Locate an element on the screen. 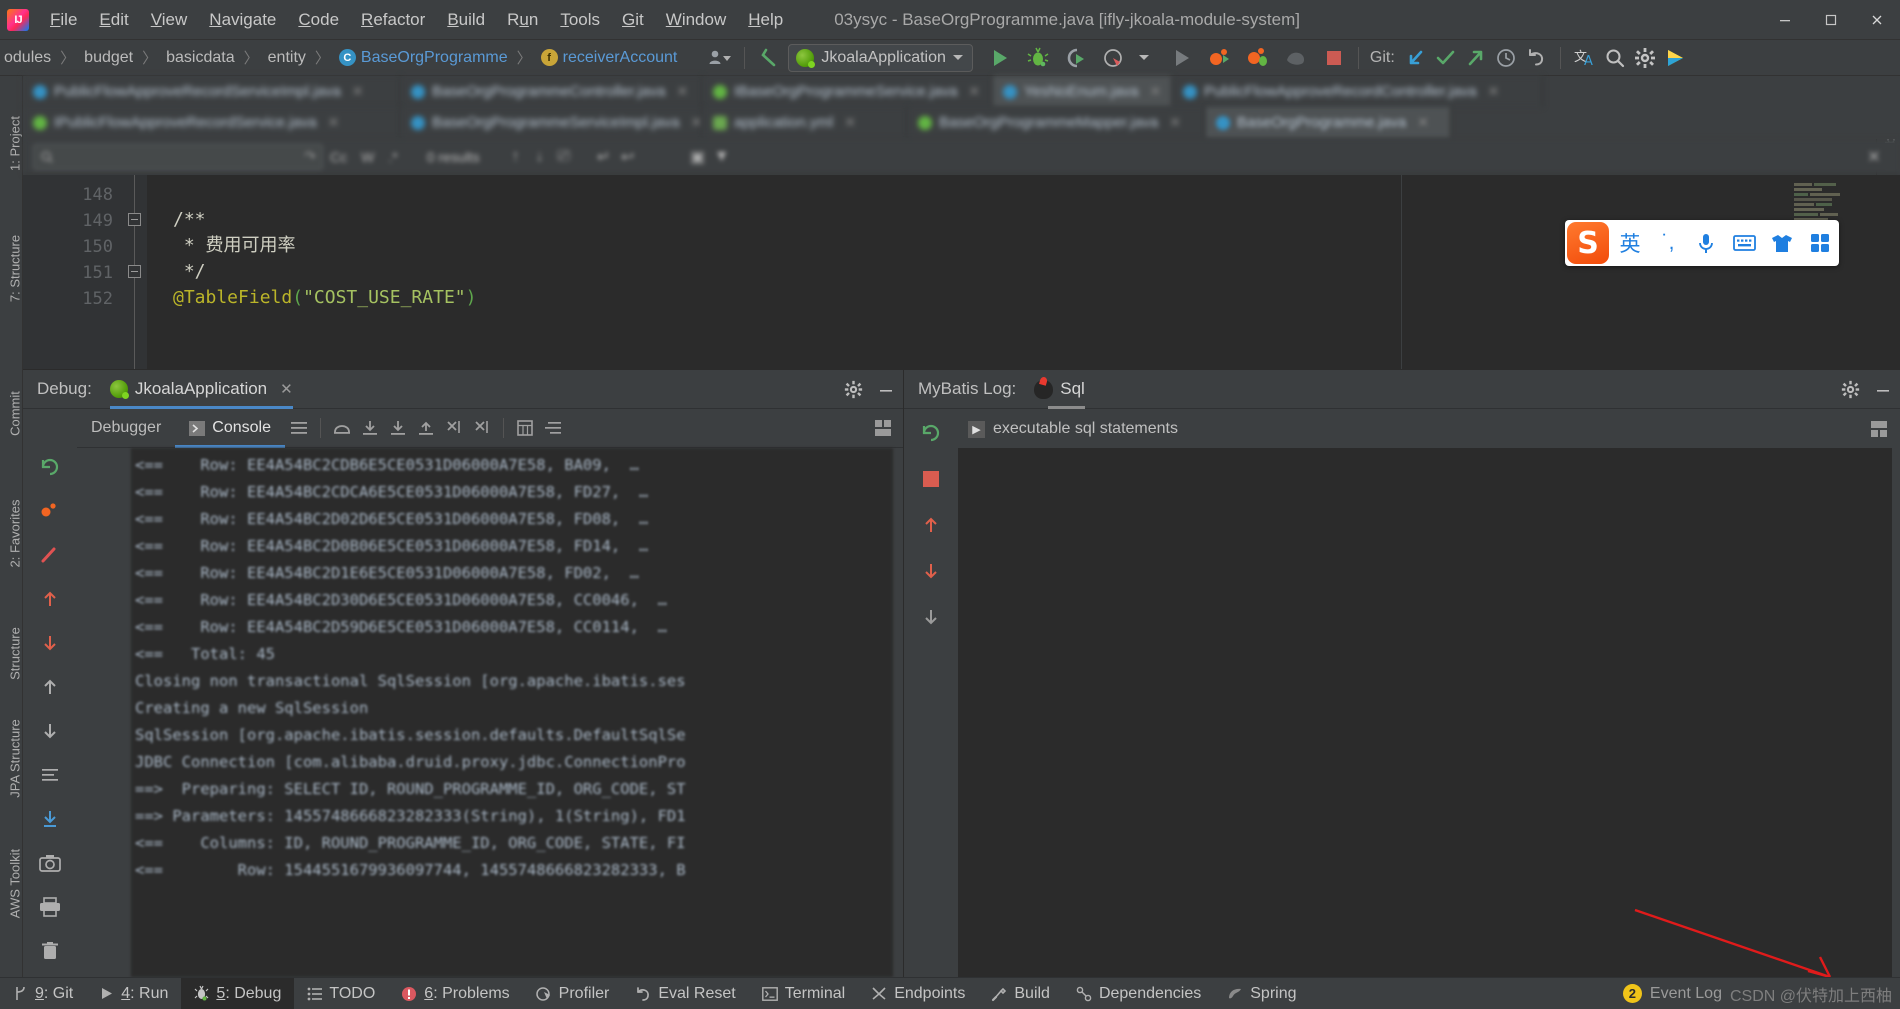 The height and width of the screenshot is (1009, 1900). match-case-toggle: Cc is located at coordinates (338, 157).